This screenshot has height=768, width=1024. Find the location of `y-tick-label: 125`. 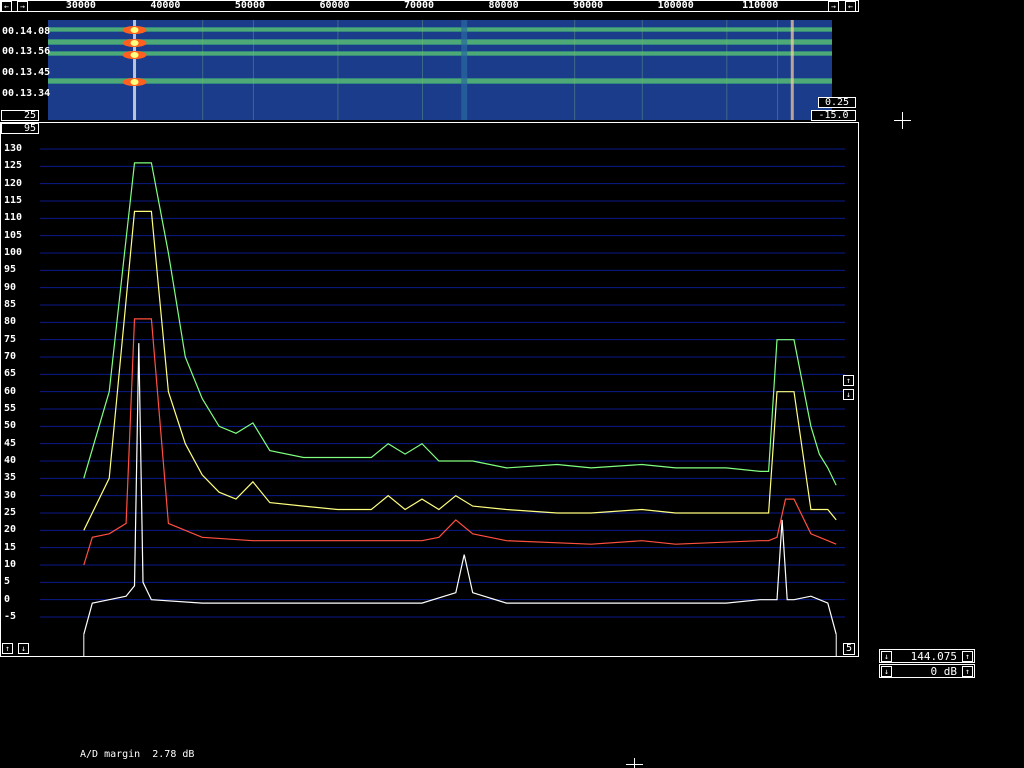

y-tick-label: 125 is located at coordinates (13, 166).